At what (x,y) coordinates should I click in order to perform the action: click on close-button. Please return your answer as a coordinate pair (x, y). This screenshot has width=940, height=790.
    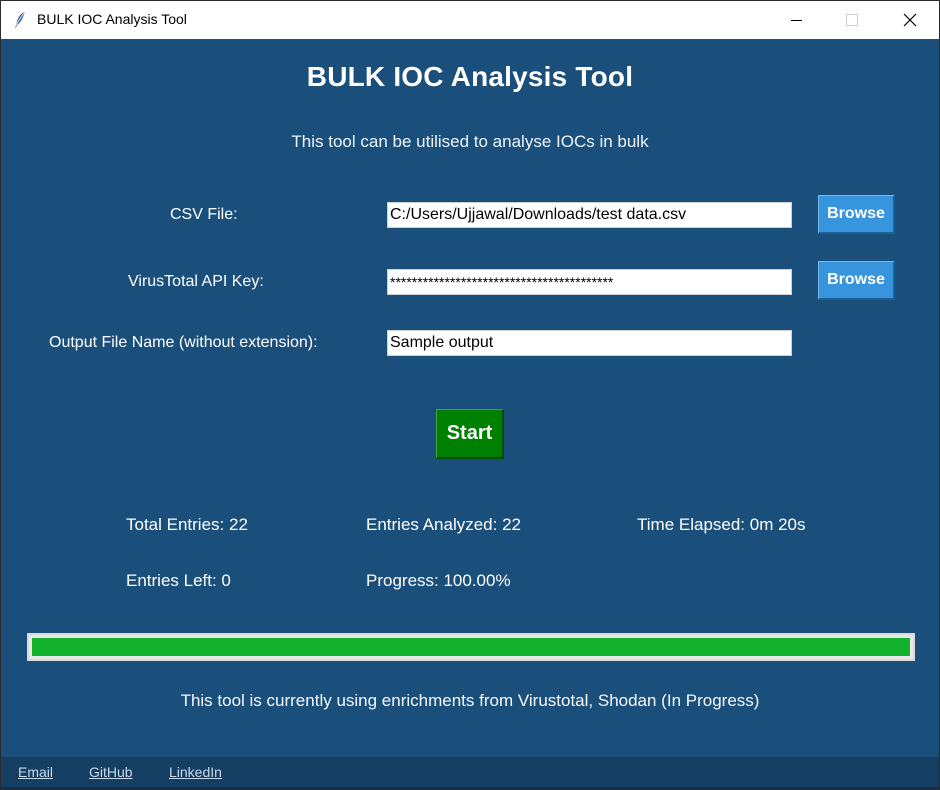
    Looking at the image, I should click on (910, 20).